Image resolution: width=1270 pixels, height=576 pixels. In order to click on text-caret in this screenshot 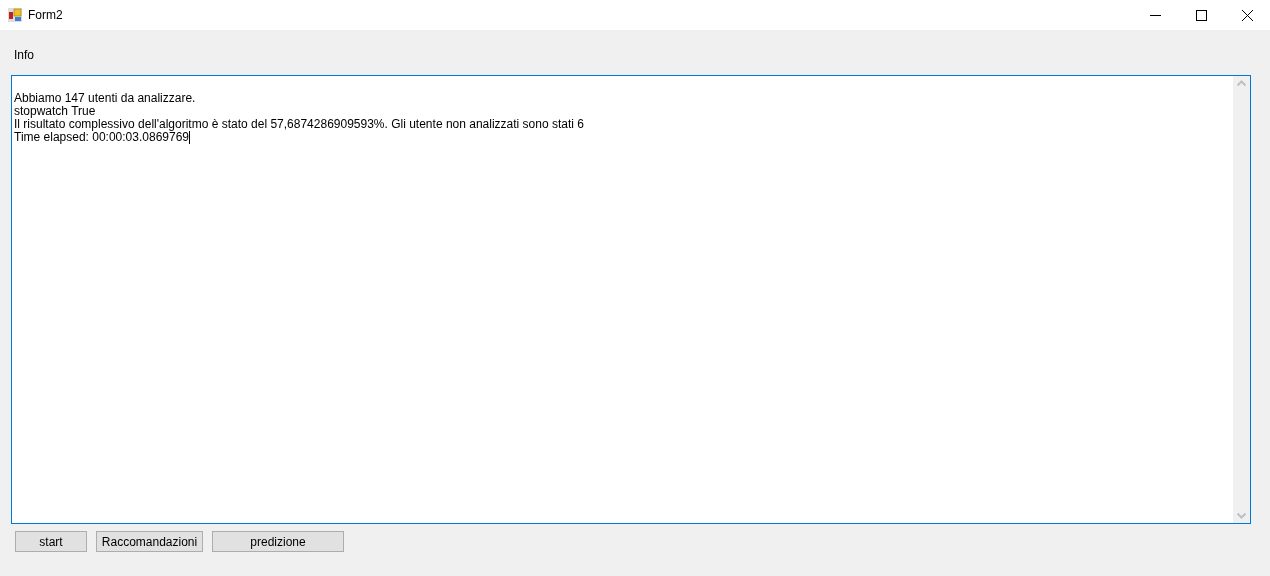, I will do `click(190, 137)`.